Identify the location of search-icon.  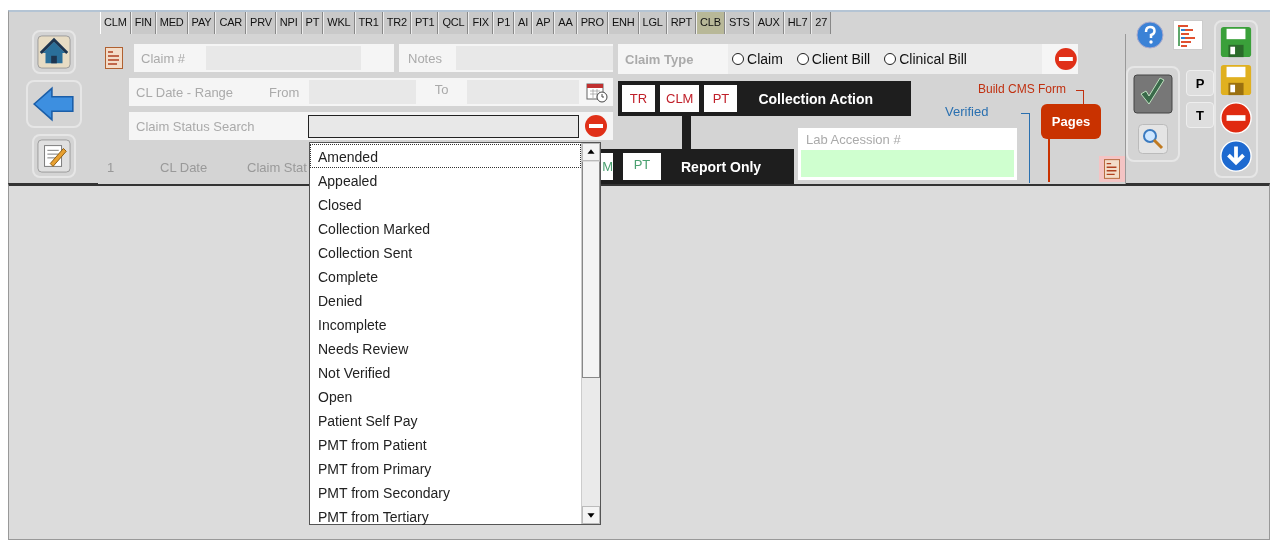
(1153, 139).